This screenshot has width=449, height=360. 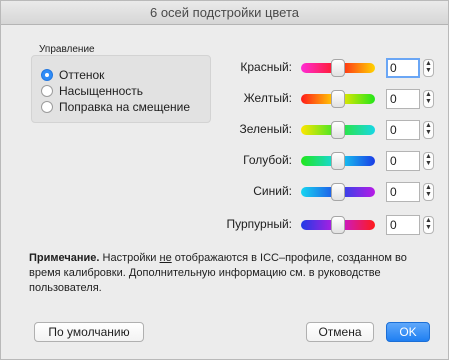 What do you see at coordinates (266, 129) in the screenshot?
I see `axis-label: Зеленый:` at bounding box center [266, 129].